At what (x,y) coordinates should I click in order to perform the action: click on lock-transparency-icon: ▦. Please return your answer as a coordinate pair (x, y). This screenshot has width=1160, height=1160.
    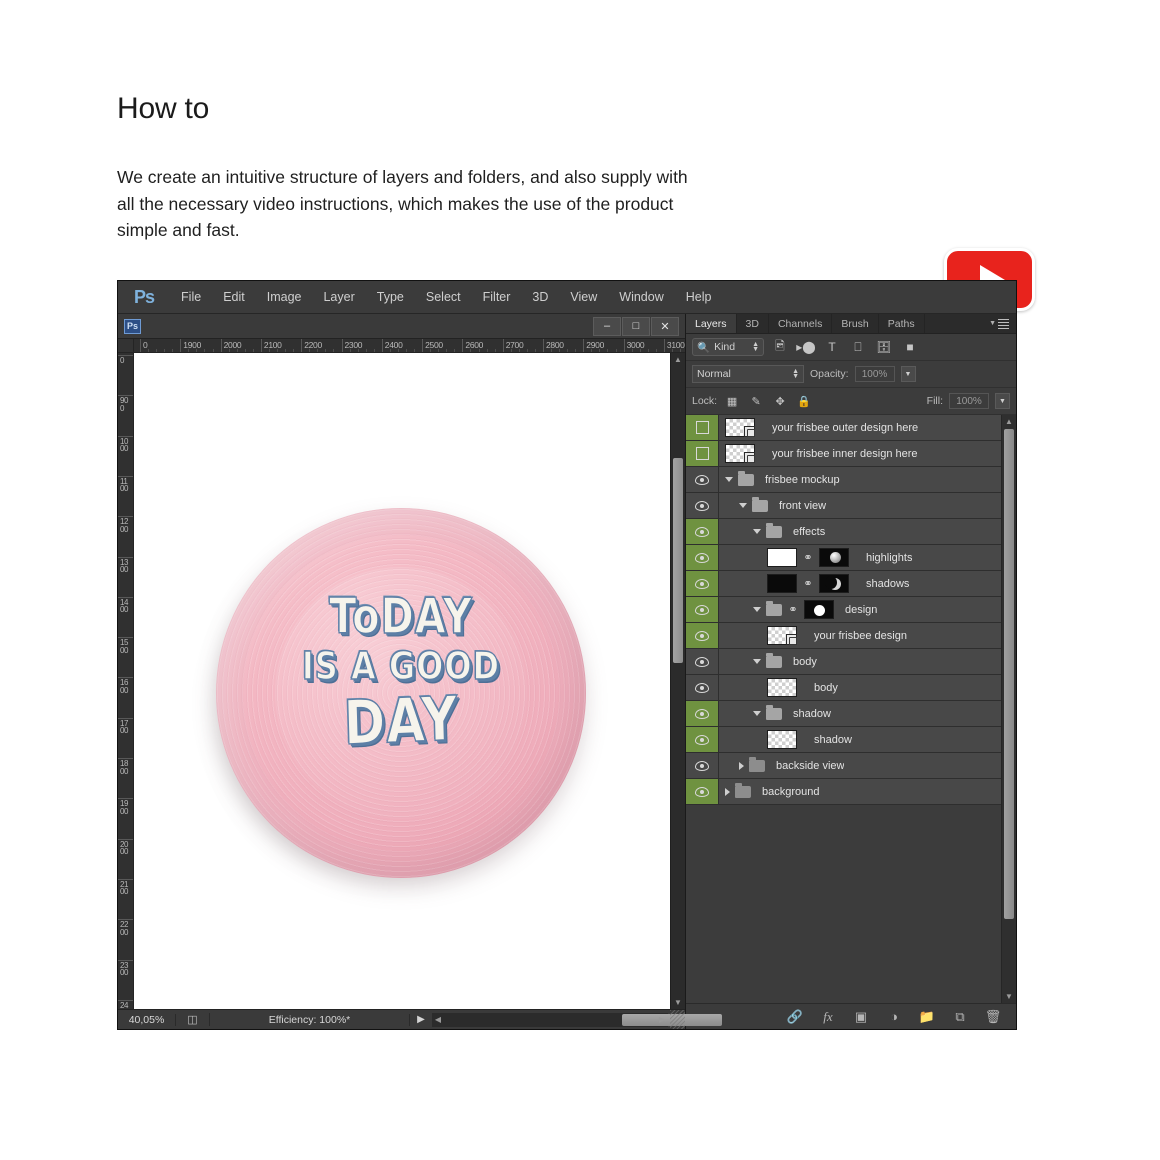
    Looking at the image, I should click on (732, 401).